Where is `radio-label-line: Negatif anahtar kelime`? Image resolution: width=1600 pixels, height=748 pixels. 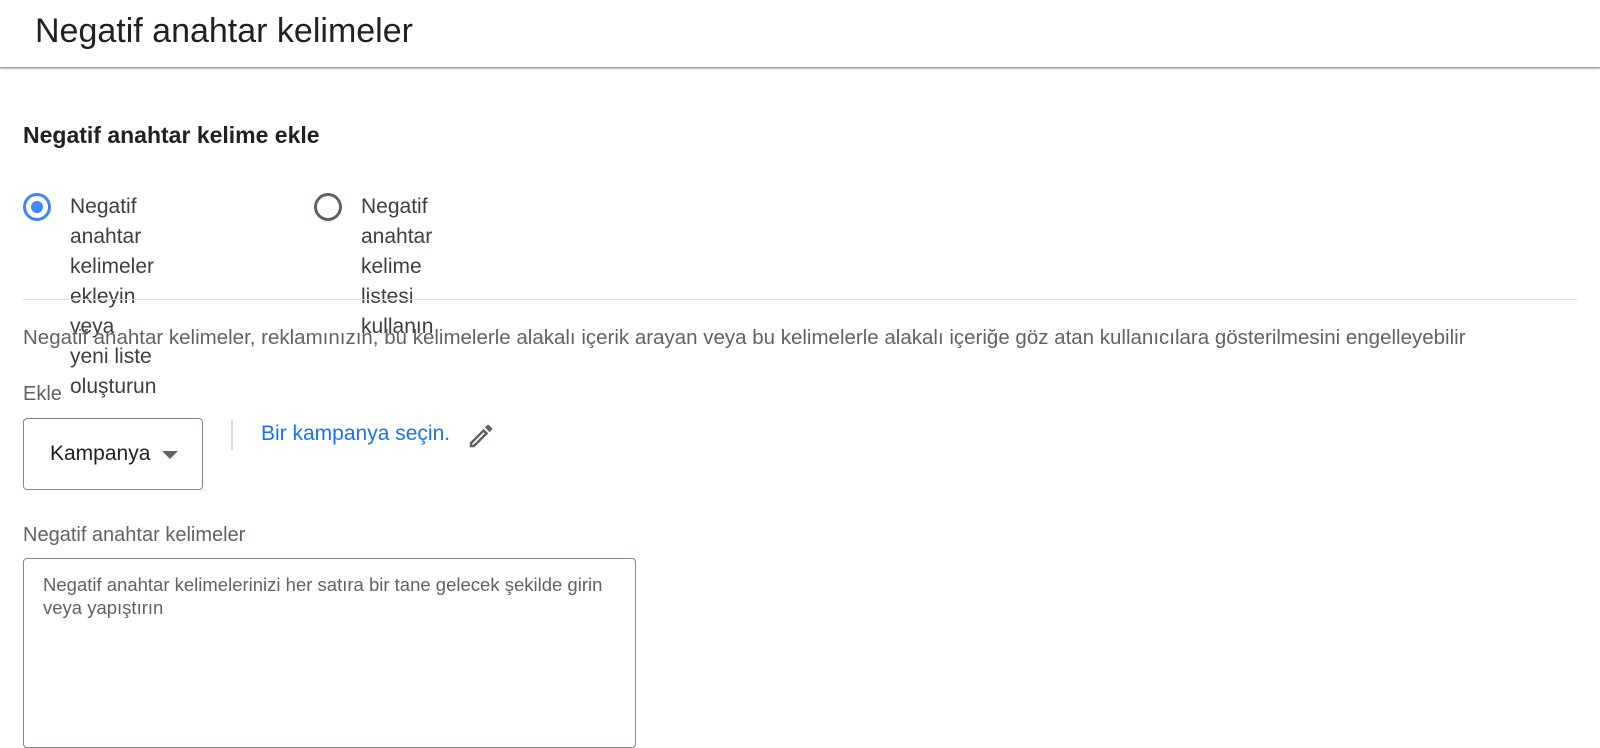
radio-label-line: Negatif anahtar kelime is located at coordinates (397, 236).